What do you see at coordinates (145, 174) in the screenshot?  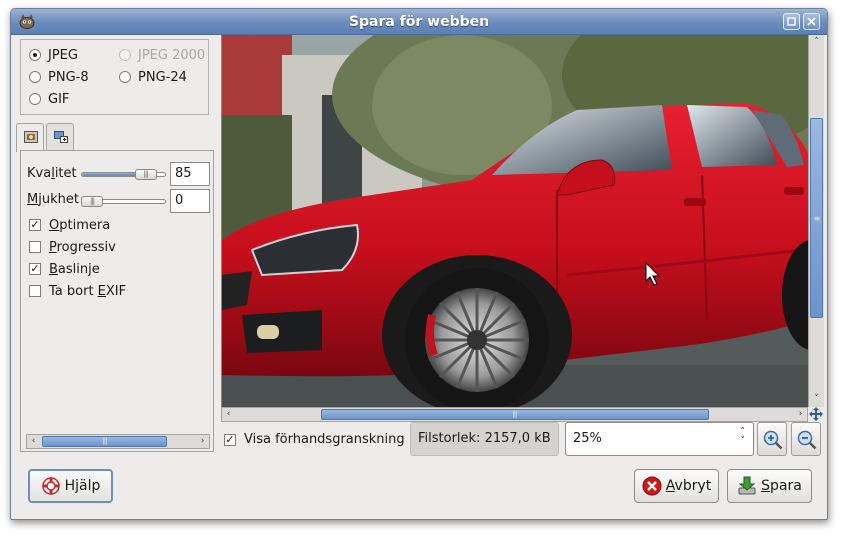 I see `quality-slider-handle: |||` at bounding box center [145, 174].